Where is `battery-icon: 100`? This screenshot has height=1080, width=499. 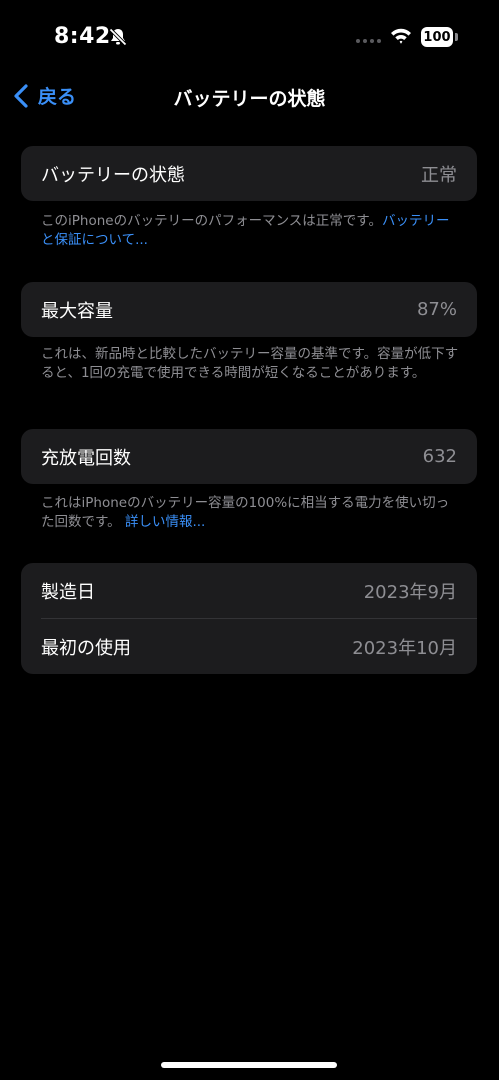
battery-icon: 100 is located at coordinates (437, 37).